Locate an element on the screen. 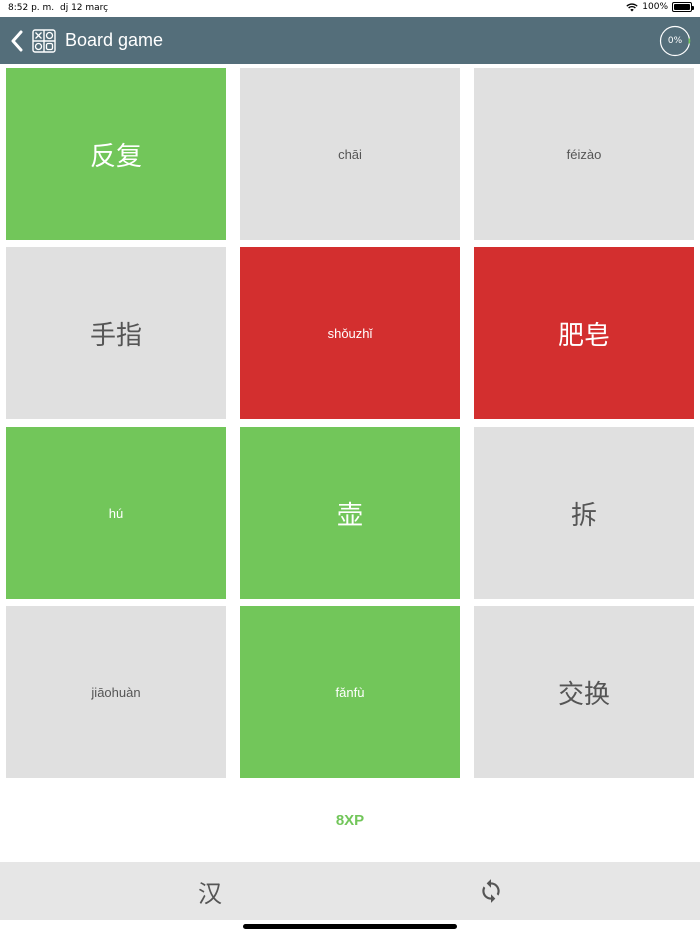  back-button is located at coordinates (17, 41).